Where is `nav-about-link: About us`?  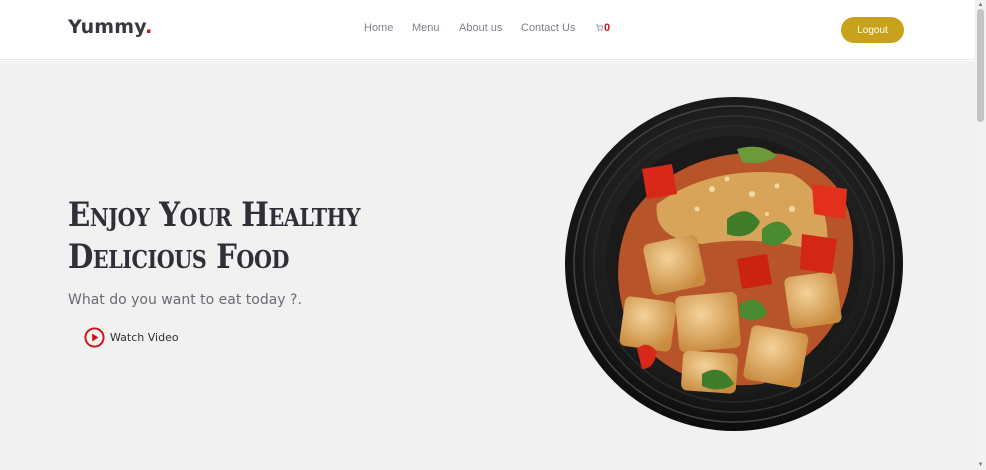
nav-about-link: About us is located at coordinates (480, 28).